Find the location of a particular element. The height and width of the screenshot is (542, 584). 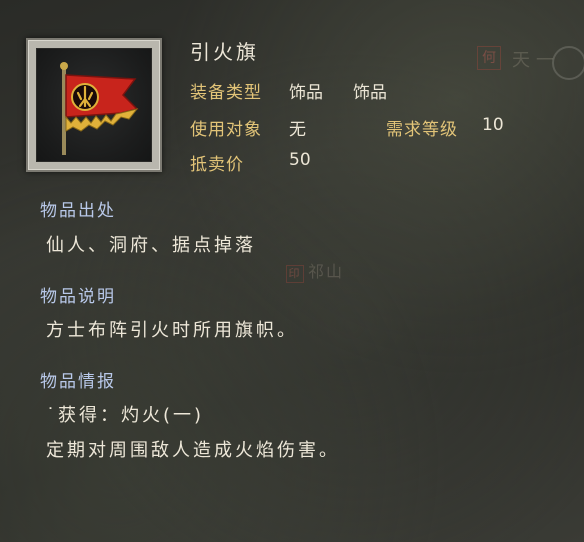

info-effect-description: 定期对周围敌人造成火焰伤害。 is located at coordinates (193, 450).